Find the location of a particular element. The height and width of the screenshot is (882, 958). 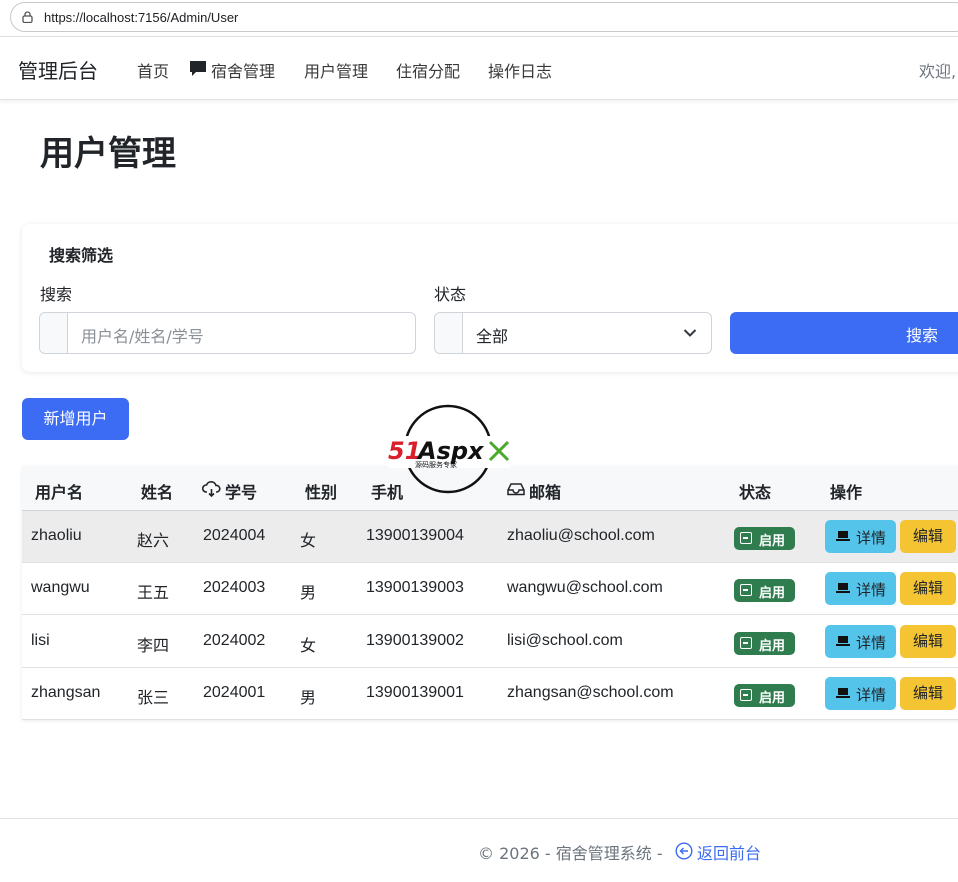

th-email: 邮箱 is located at coordinates (545, 492).